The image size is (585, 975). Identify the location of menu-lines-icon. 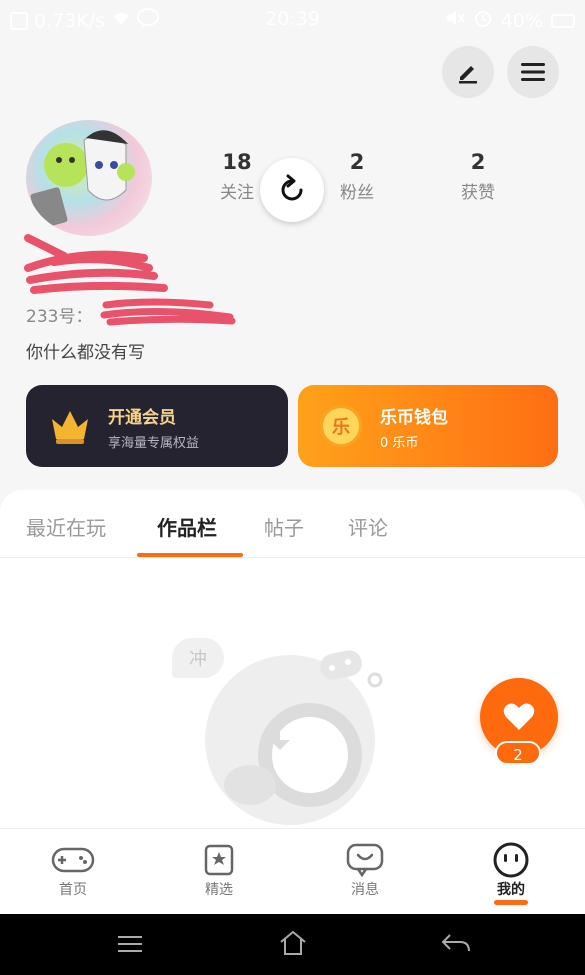
(130, 944).